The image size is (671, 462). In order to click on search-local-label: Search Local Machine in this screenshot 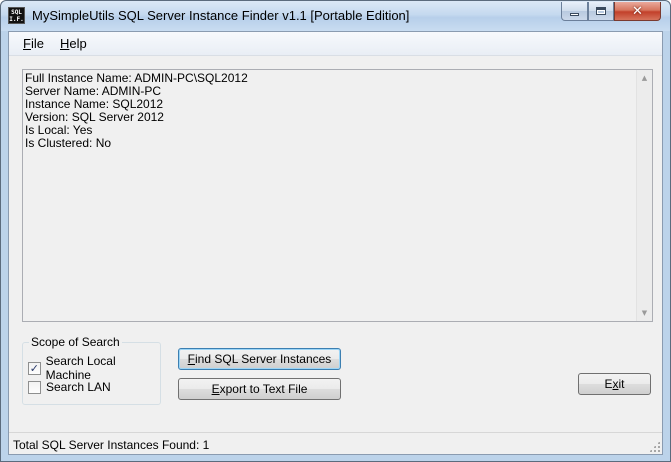, I will do `click(103, 368)`.